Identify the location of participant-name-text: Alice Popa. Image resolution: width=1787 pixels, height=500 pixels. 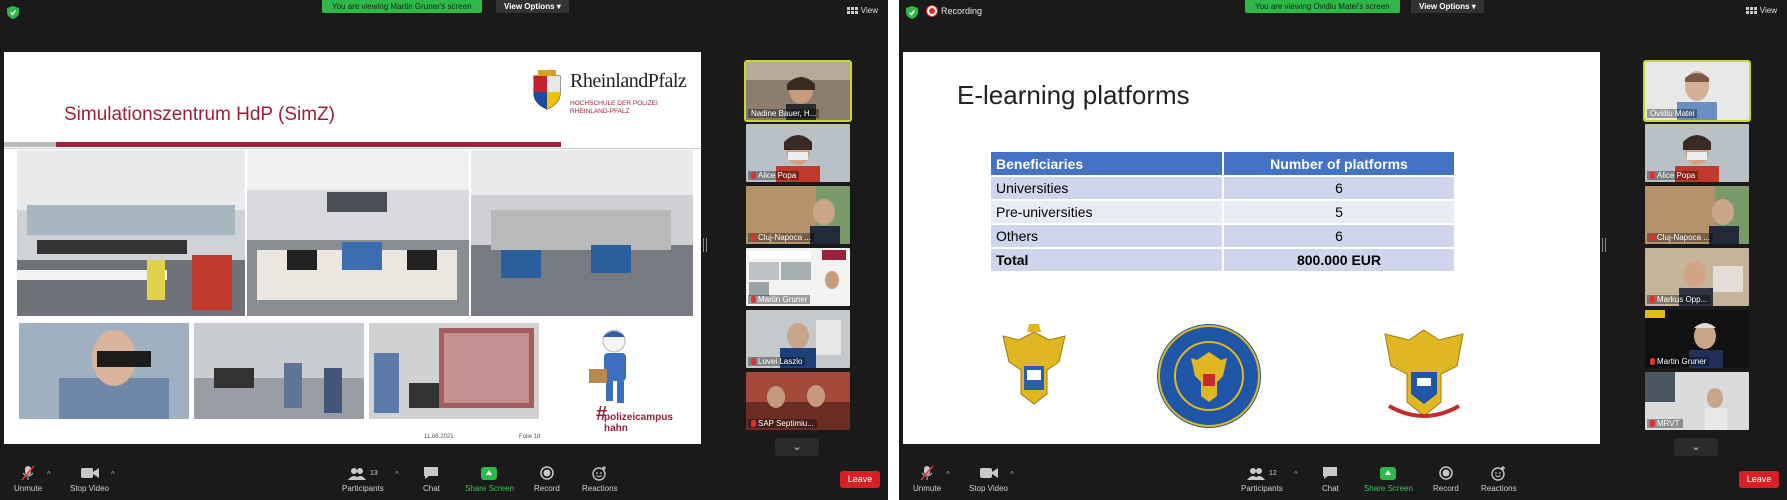
(777, 175).